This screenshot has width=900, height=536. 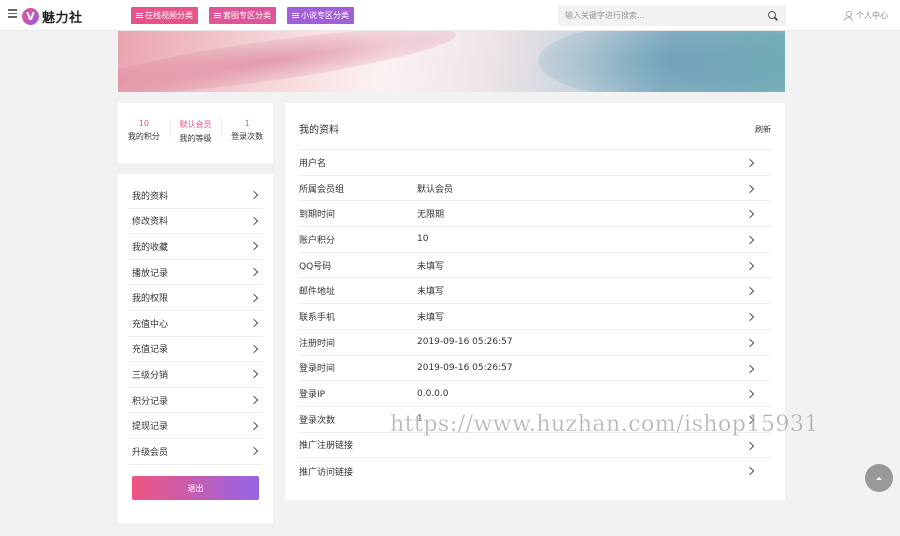 What do you see at coordinates (195, 488) in the screenshot?
I see `logout-button: 退出` at bounding box center [195, 488].